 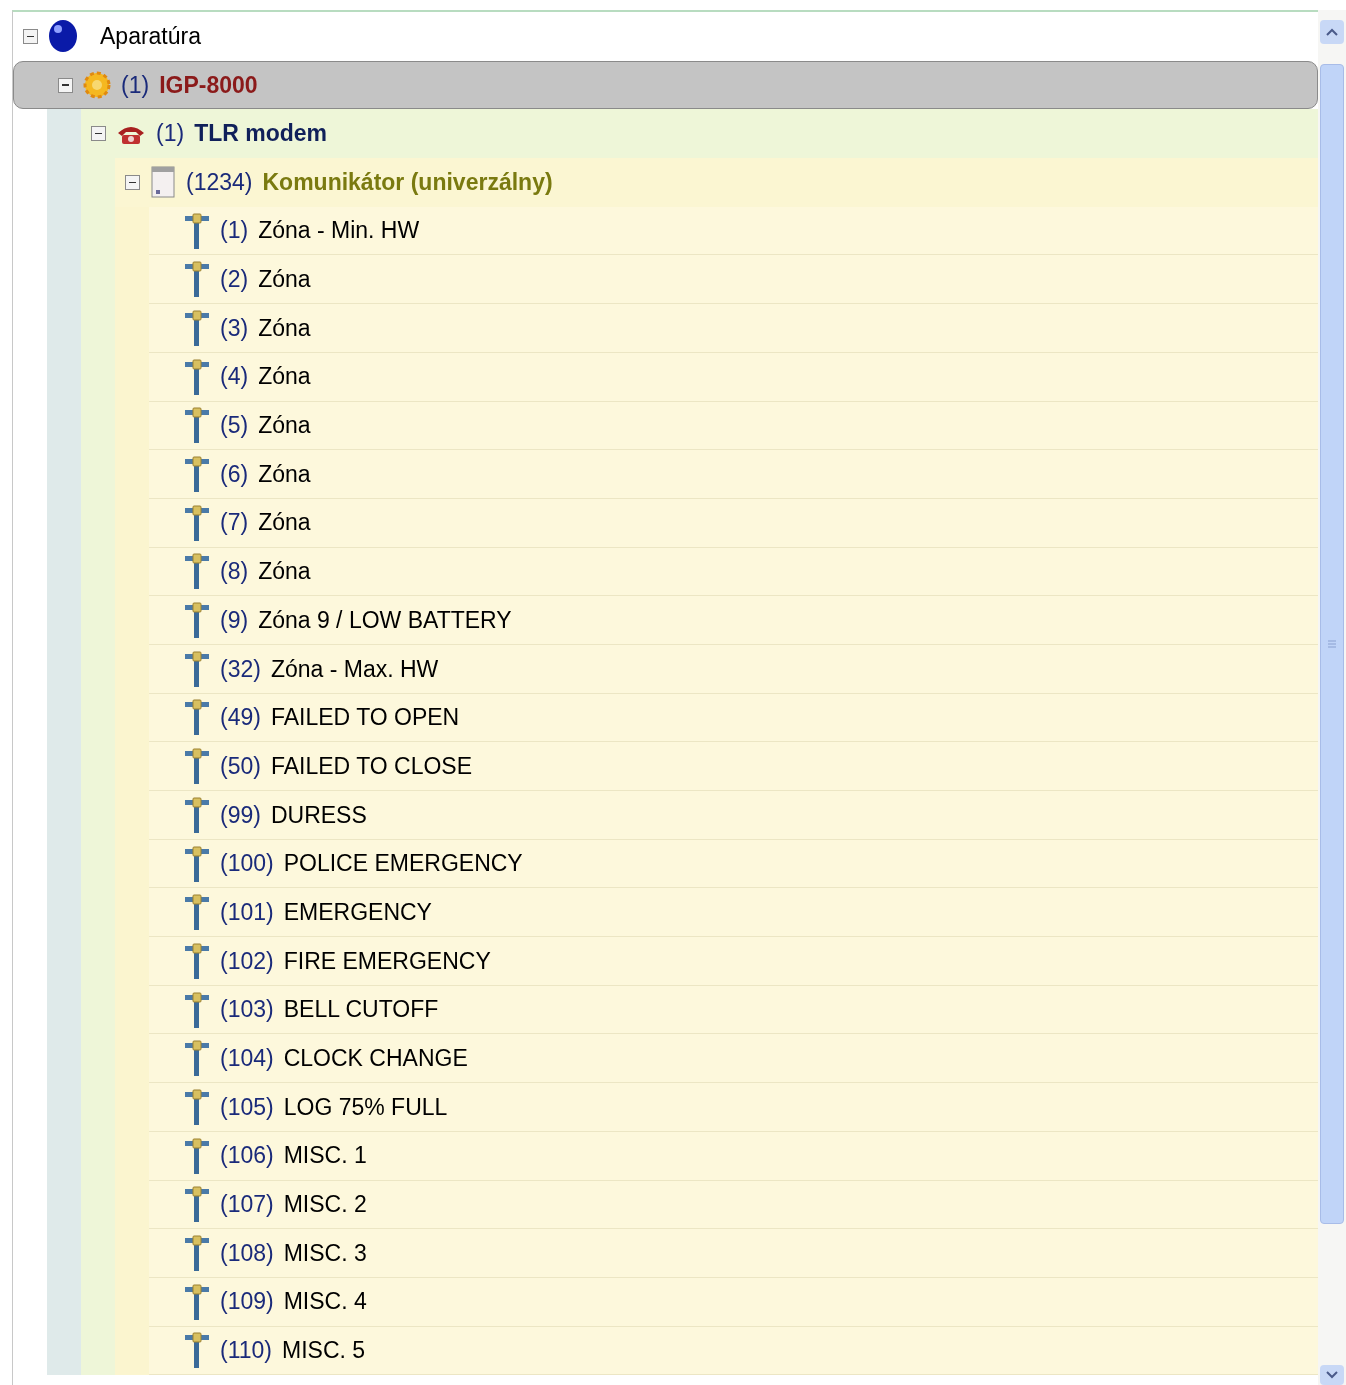 What do you see at coordinates (163, 182) in the screenshot?
I see `device-icon` at bounding box center [163, 182].